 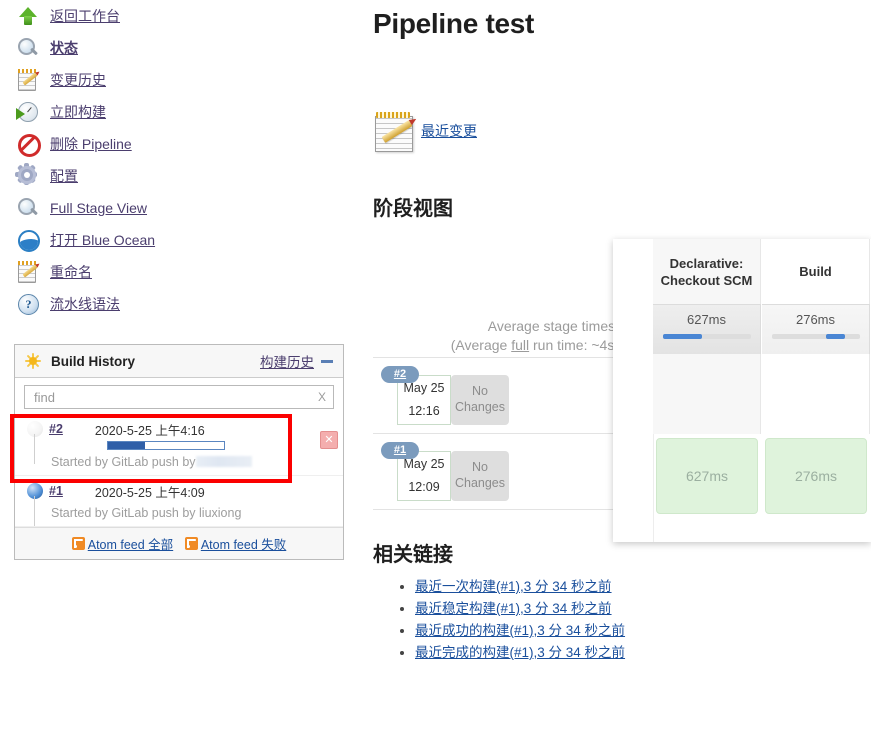 What do you see at coordinates (413, 555) in the screenshot?
I see `related-links-heading: 相关链接` at bounding box center [413, 555].